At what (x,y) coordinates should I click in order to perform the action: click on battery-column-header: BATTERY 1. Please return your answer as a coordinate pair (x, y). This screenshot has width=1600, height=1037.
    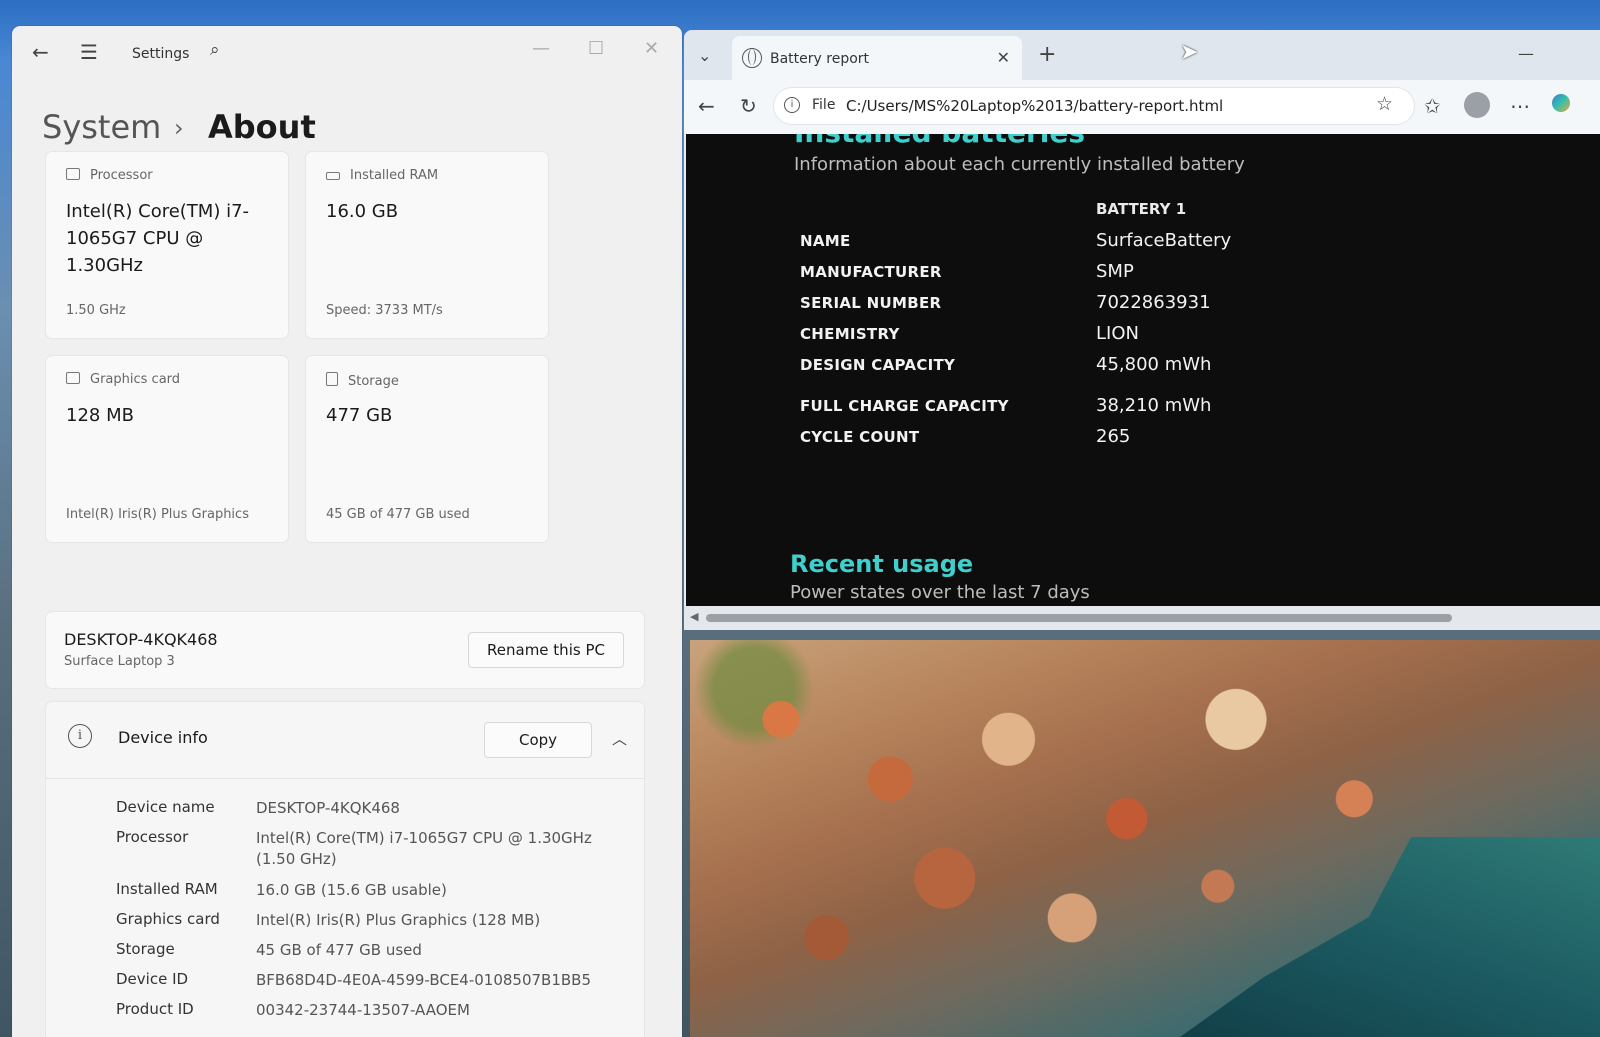
    Looking at the image, I should click on (1141, 209).